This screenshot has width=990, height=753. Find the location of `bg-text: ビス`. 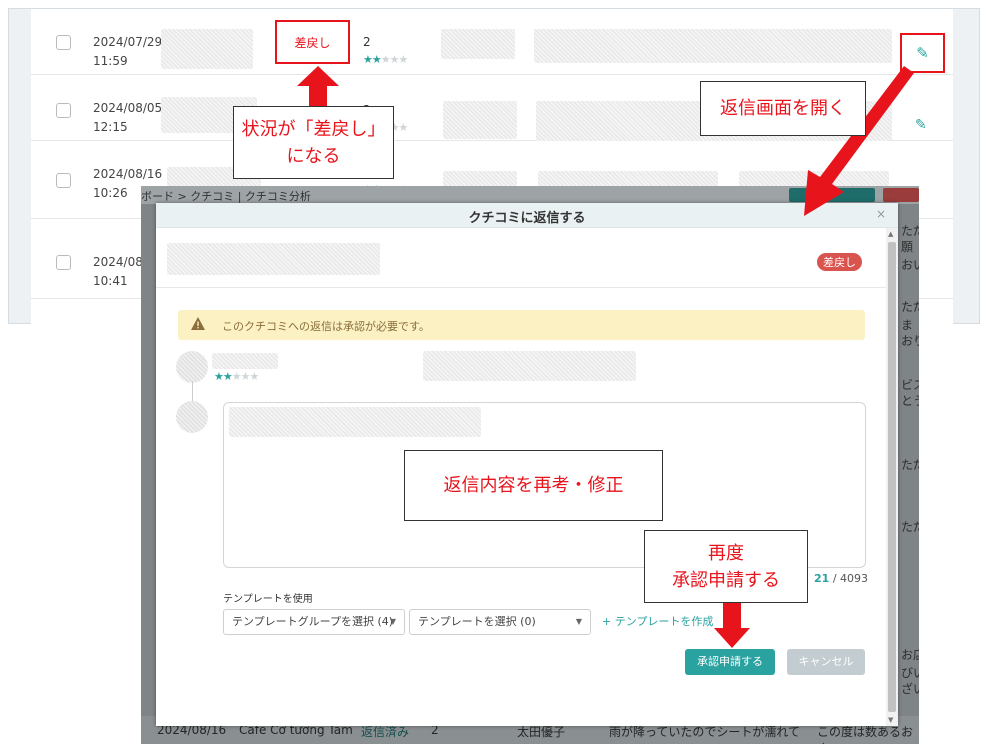

bg-text: ビス is located at coordinates (910, 385).